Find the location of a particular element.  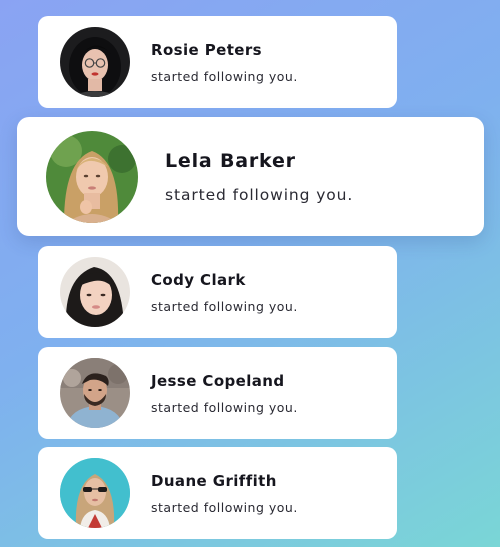

follower-name: Rosie Peters is located at coordinates (224, 50).